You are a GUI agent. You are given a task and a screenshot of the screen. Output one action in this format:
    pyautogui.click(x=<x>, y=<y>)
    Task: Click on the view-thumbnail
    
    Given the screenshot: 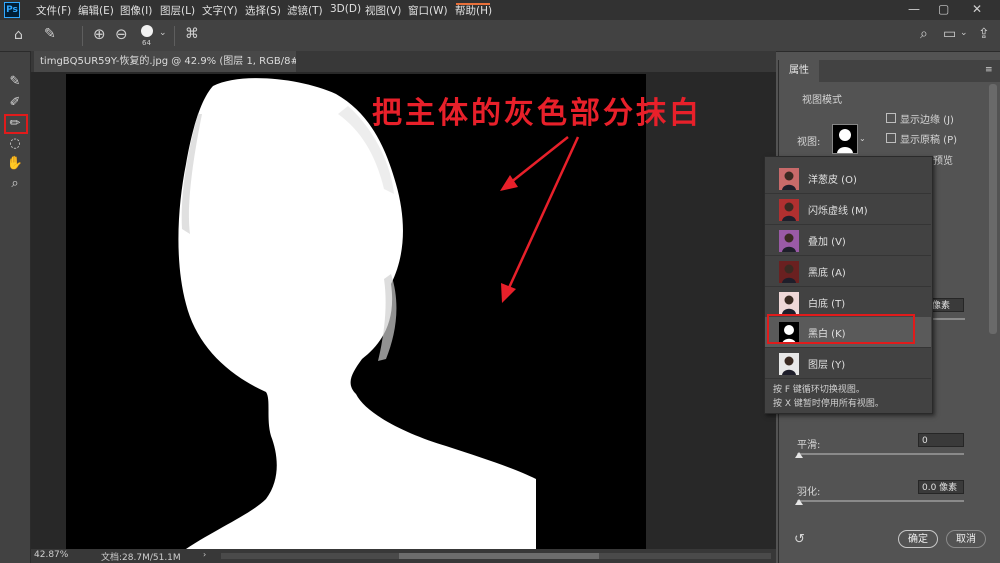 What is the action you would take?
    pyautogui.click(x=845, y=139)
    